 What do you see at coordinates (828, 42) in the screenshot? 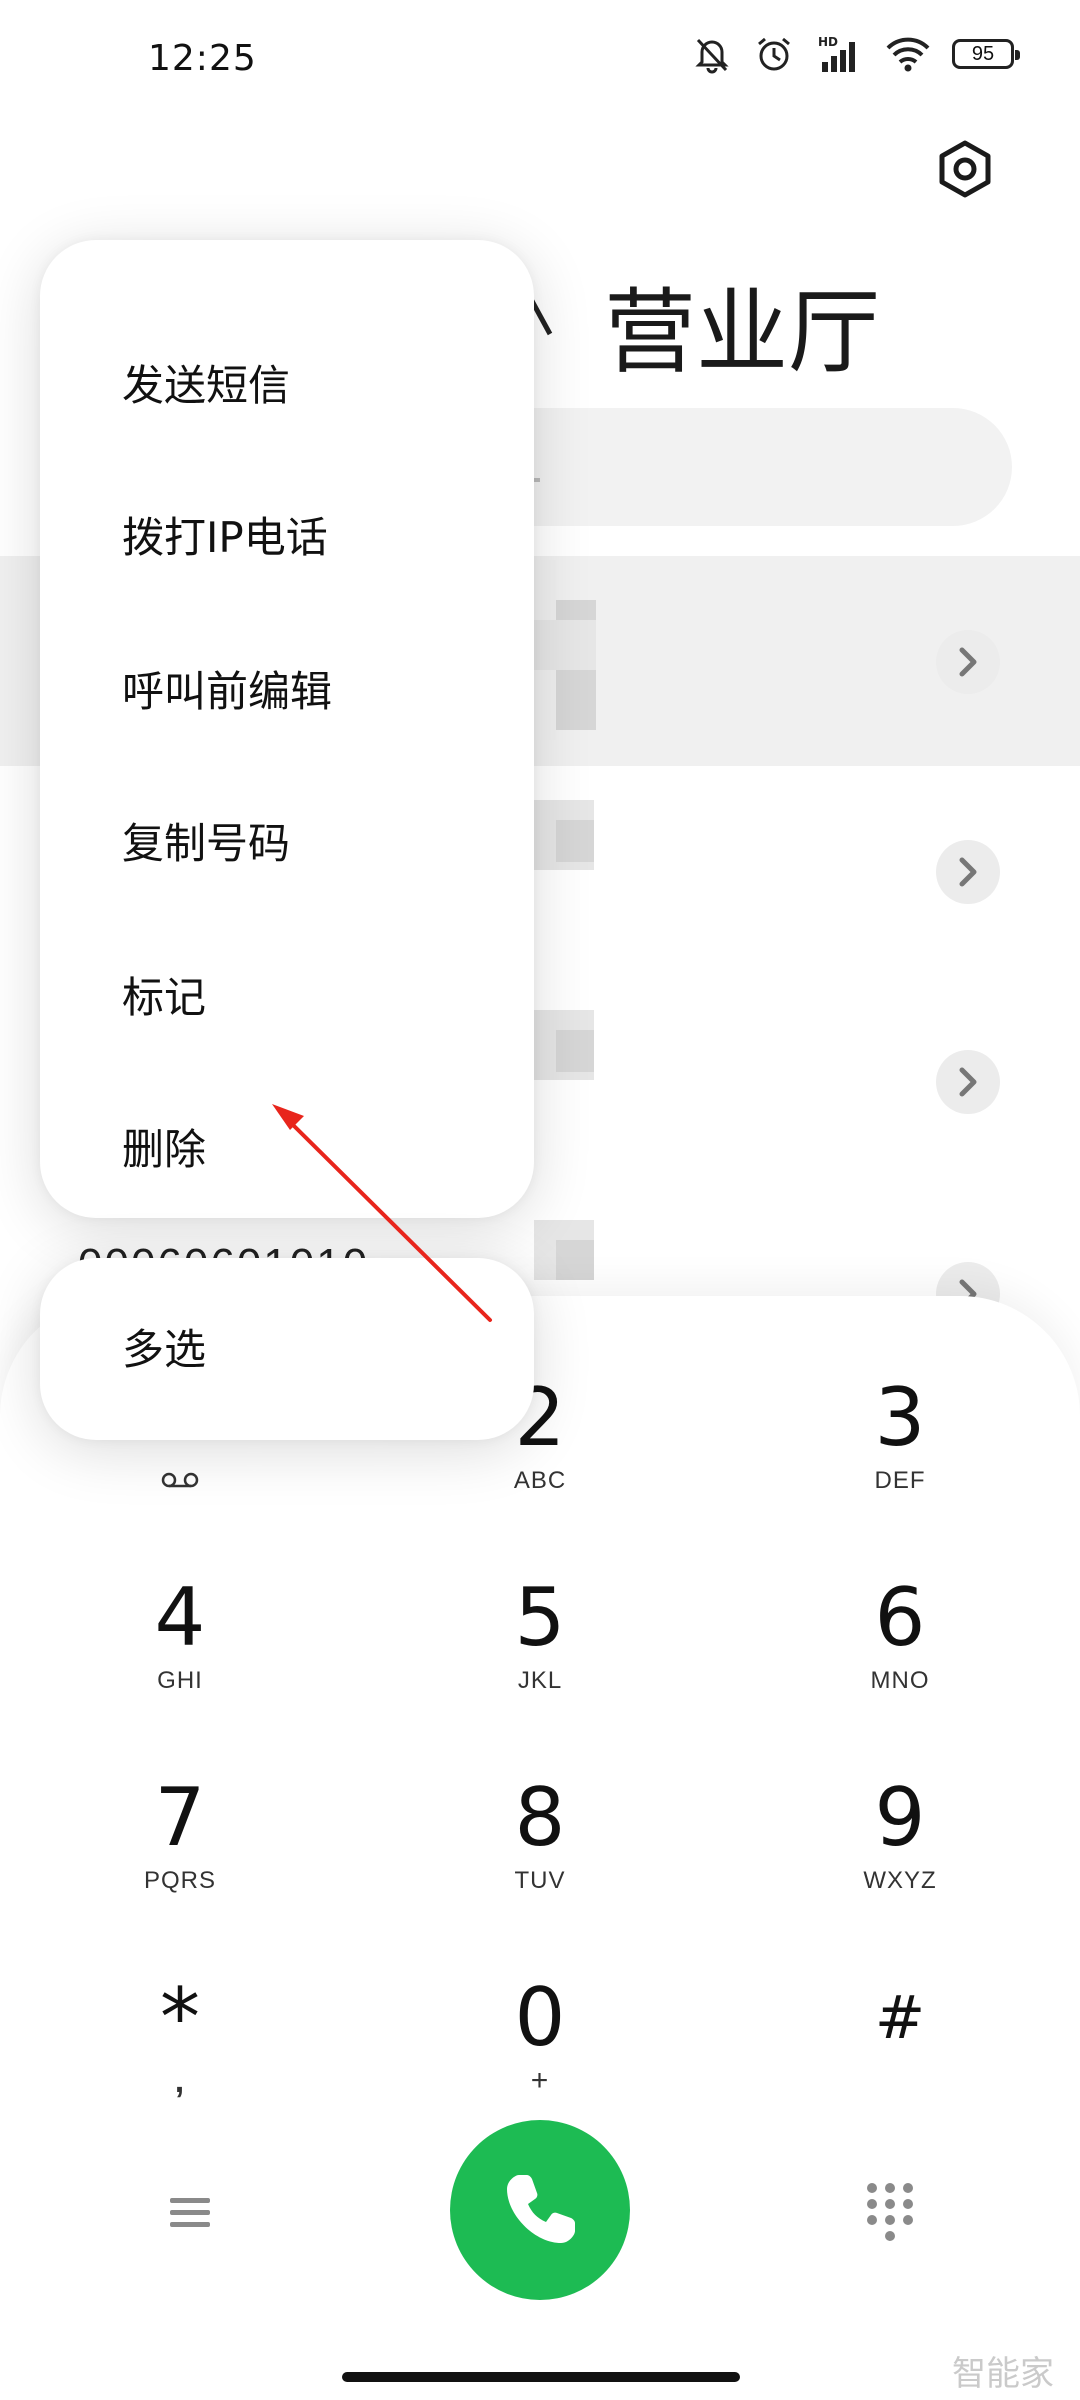
I see `svg-text: HD` at bounding box center [828, 42].